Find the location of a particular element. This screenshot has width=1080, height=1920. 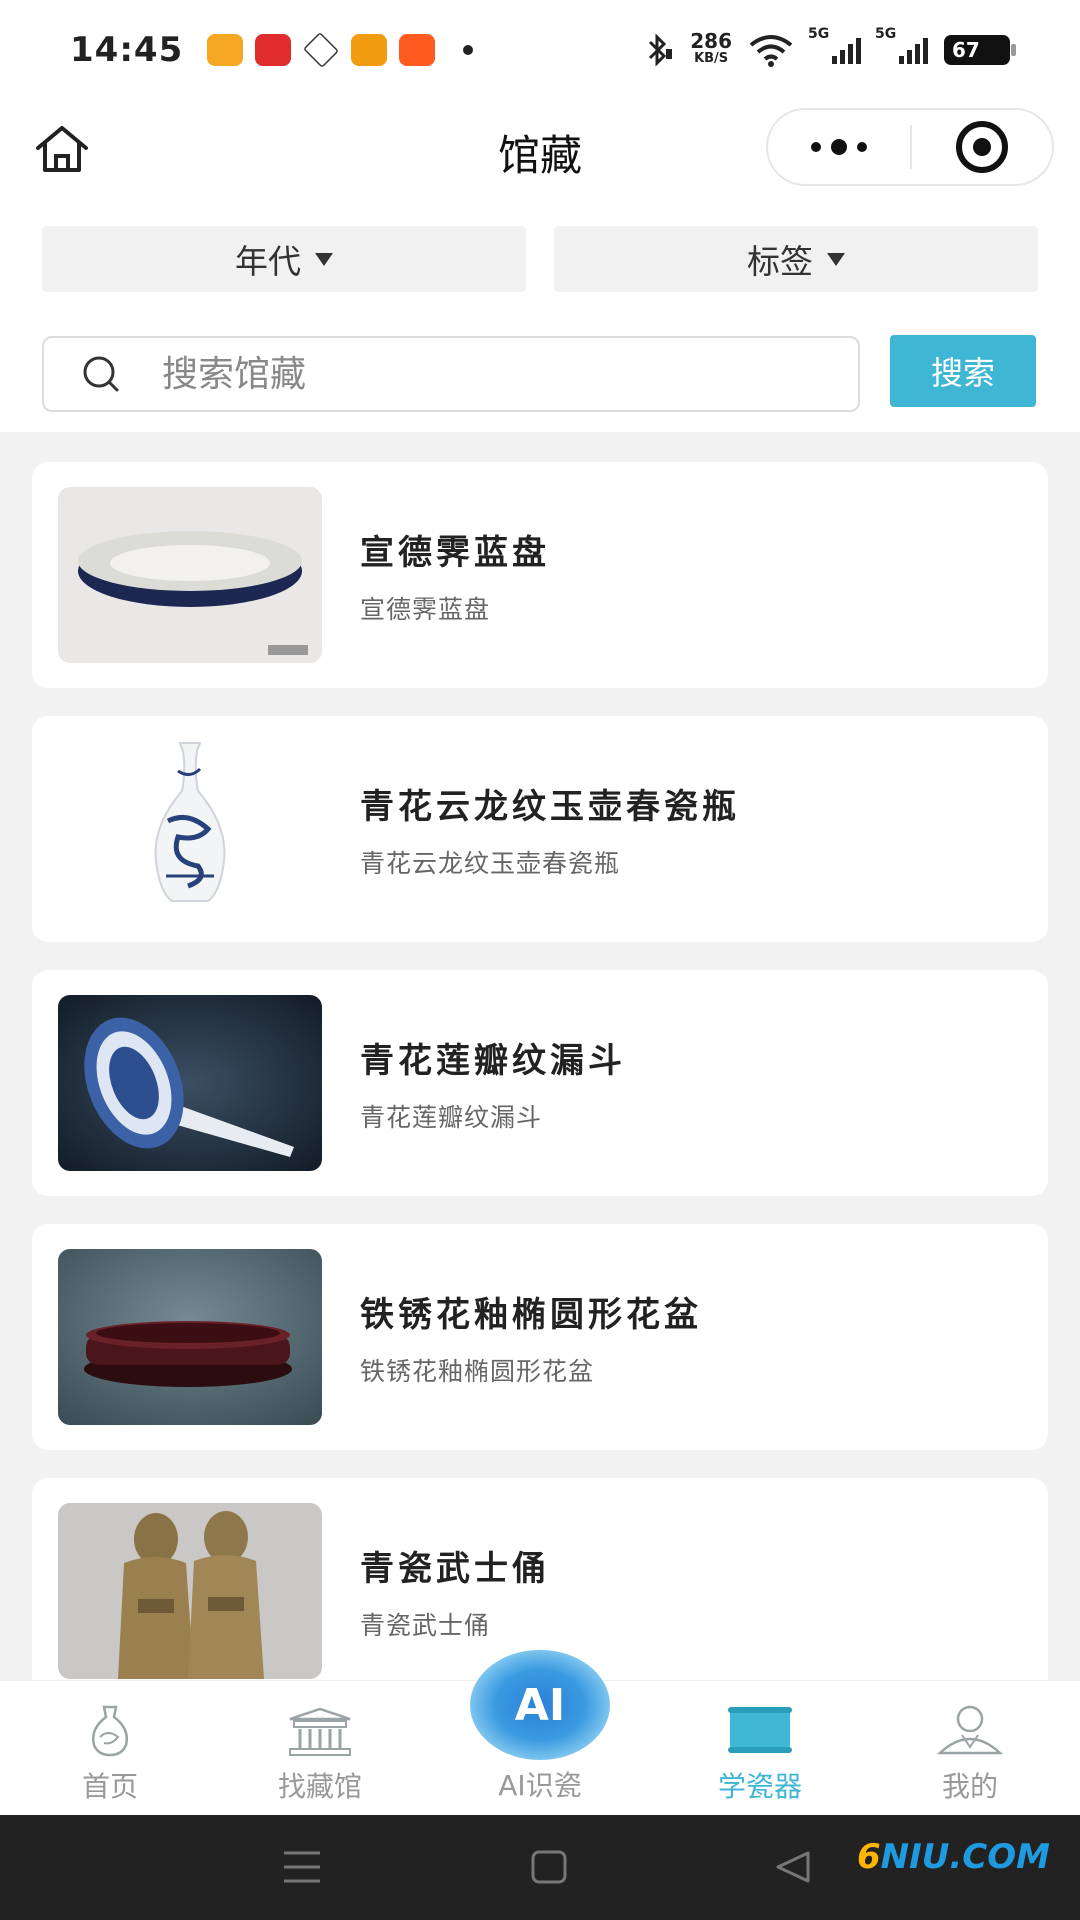

funnel-image is located at coordinates (190, 1083).